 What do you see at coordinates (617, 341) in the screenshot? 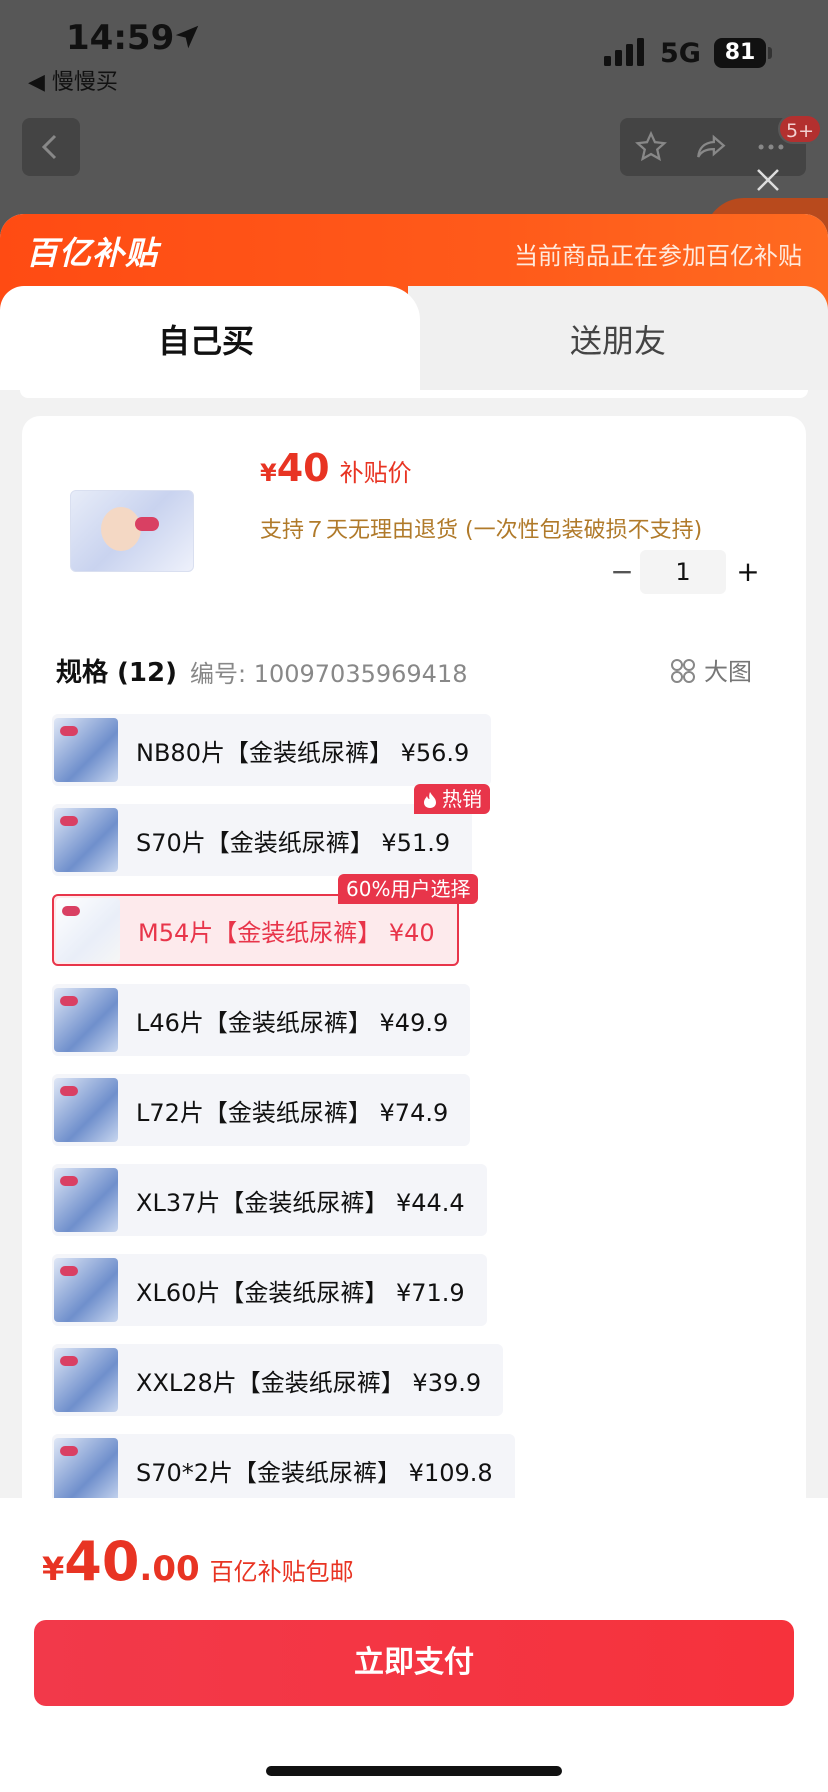
I see `tab-label: 送朋友` at bounding box center [617, 341].